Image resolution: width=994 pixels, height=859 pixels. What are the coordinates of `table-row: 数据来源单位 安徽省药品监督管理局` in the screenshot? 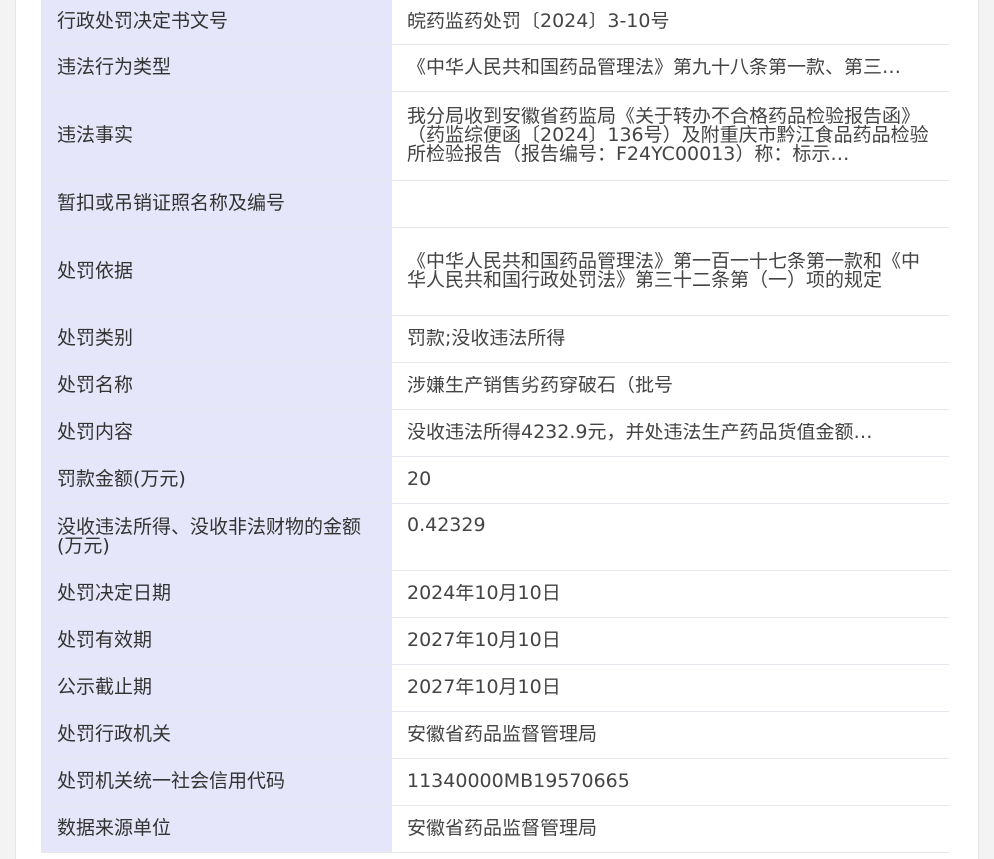 It's located at (495, 829).